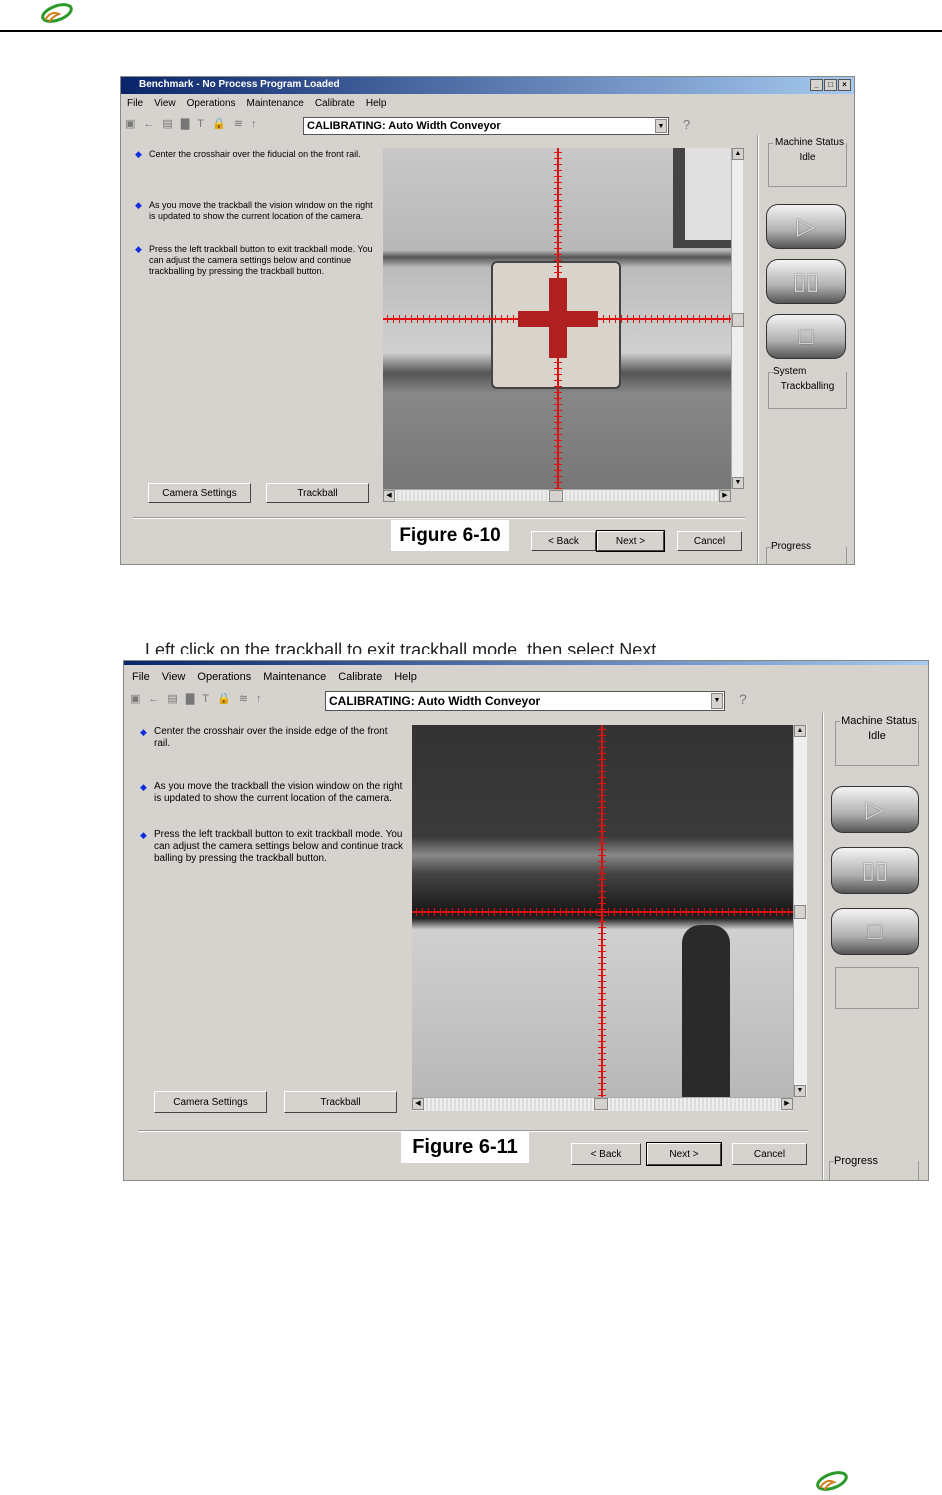  Describe the element at coordinates (877, 988) in the screenshot. I see `system-group` at that location.